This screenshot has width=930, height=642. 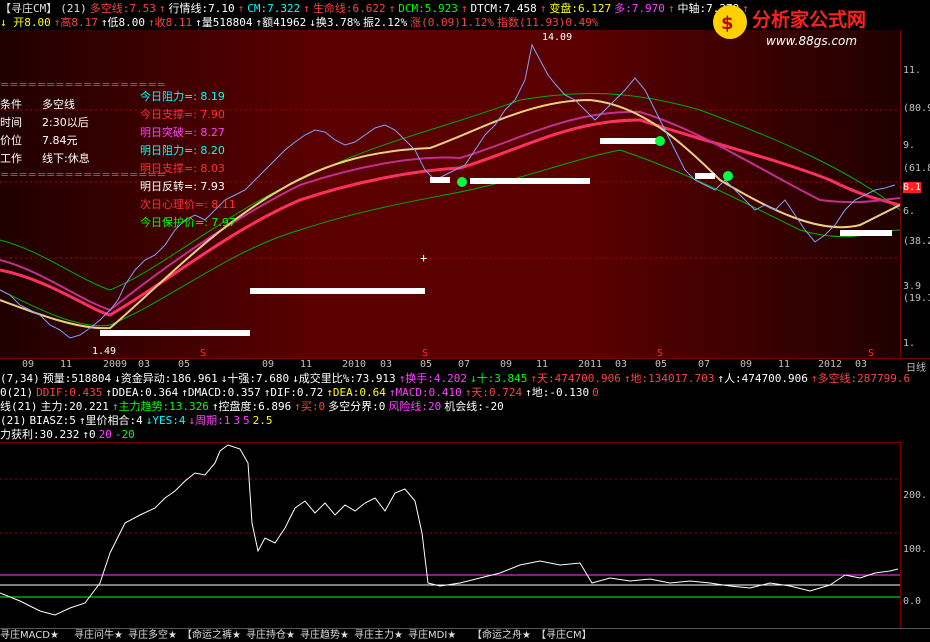 What do you see at coordinates (160, 406) in the screenshot?
I see `indicator-field: ↑主力趋势:13.326` at bounding box center [160, 406].